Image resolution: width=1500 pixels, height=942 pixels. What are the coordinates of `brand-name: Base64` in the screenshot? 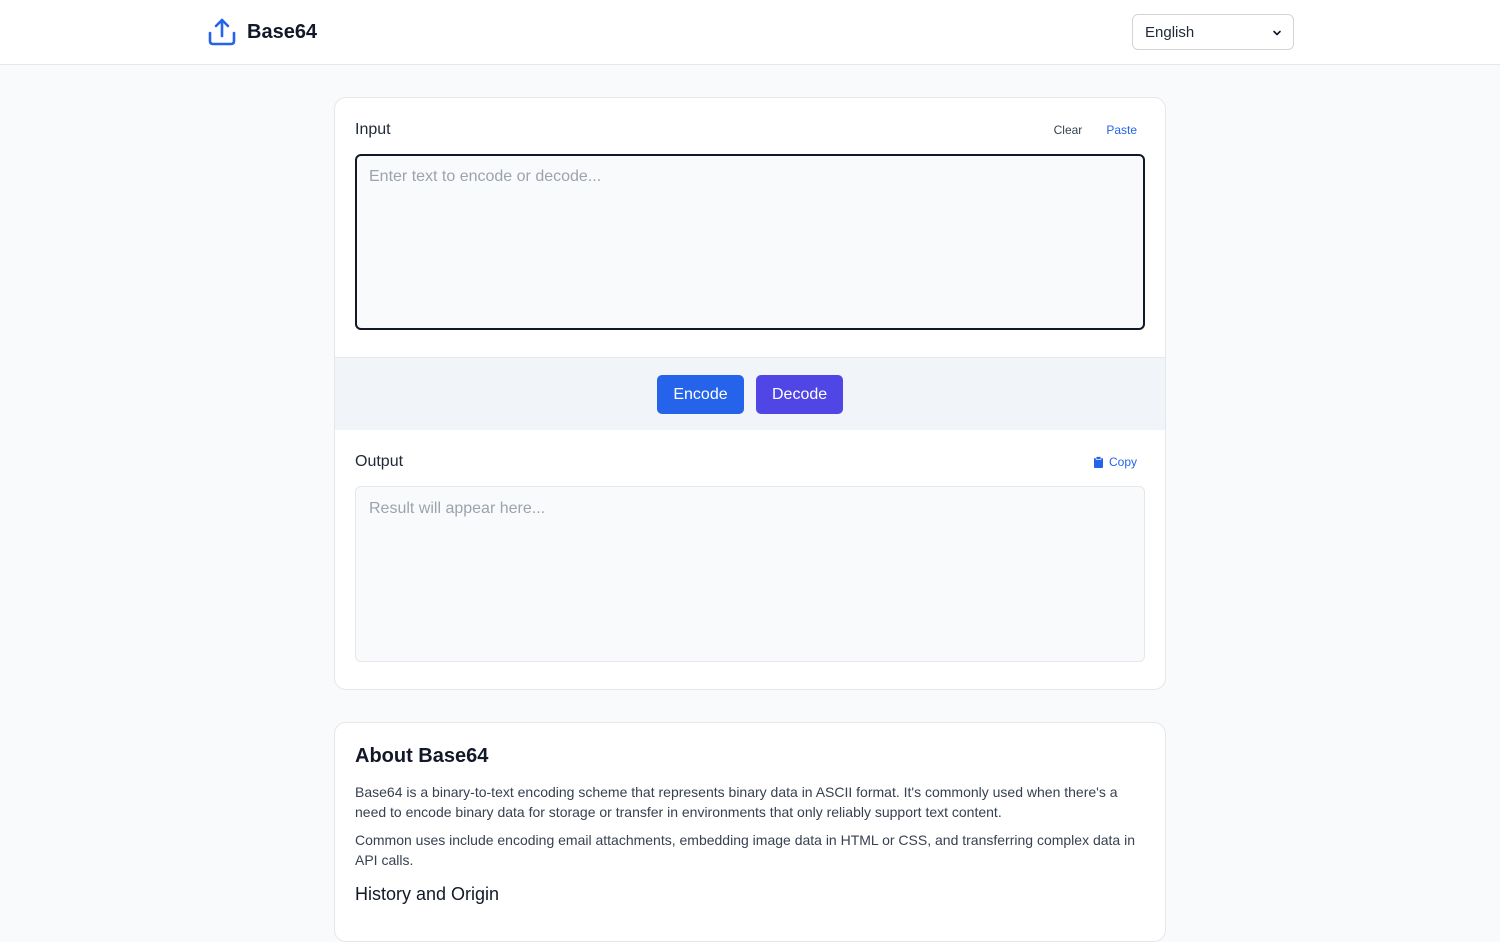 It's located at (282, 32).